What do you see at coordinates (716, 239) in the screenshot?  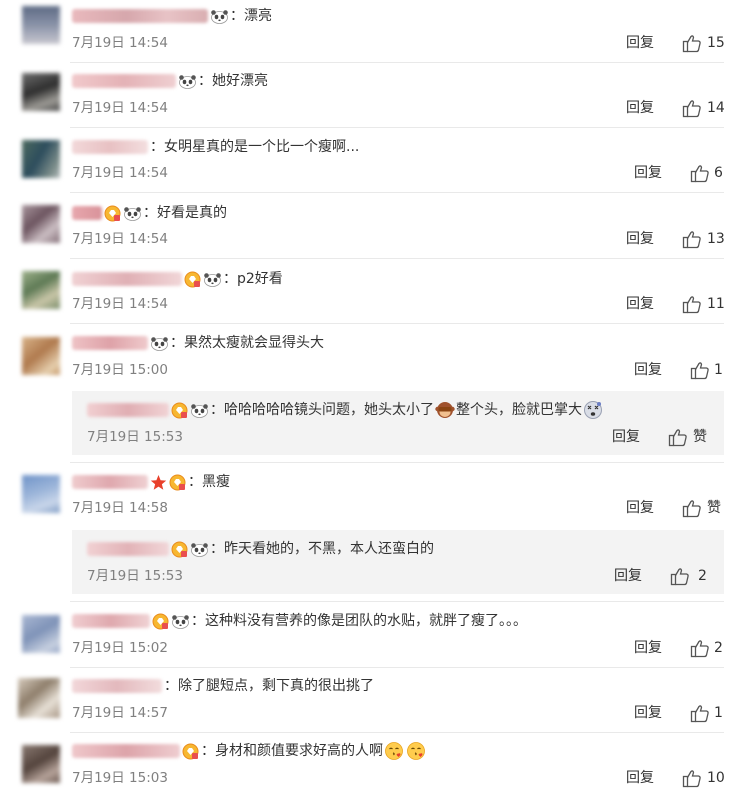 I see `like-count: 13` at bounding box center [716, 239].